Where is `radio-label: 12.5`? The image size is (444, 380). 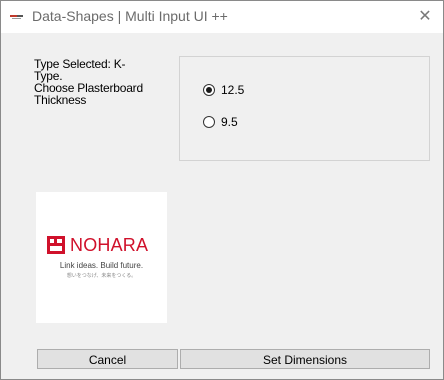 radio-label: 12.5 is located at coordinates (233, 90).